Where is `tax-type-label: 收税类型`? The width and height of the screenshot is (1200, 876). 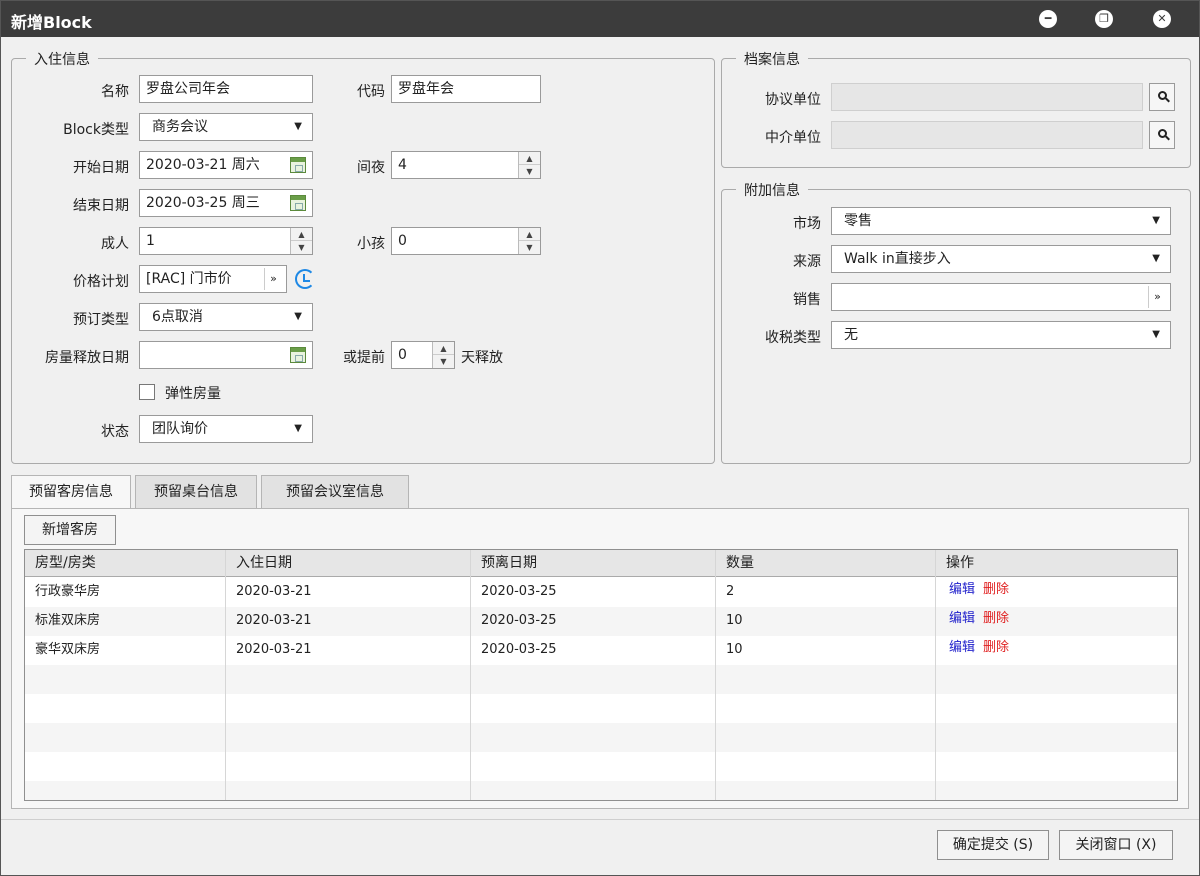
tax-type-label: 收税类型 is located at coordinates (793, 338).